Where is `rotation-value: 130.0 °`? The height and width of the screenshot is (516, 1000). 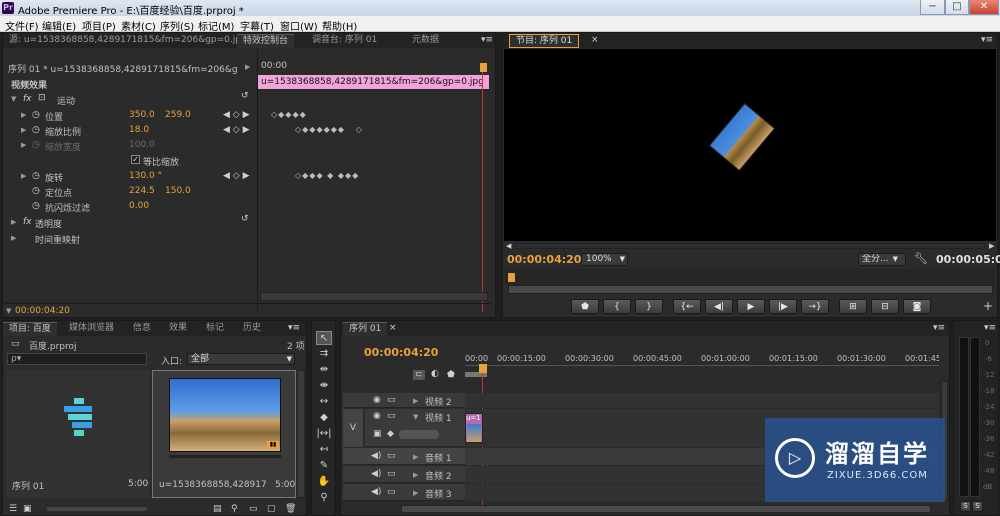
rotation-value: 130.0 ° is located at coordinates (145, 176).